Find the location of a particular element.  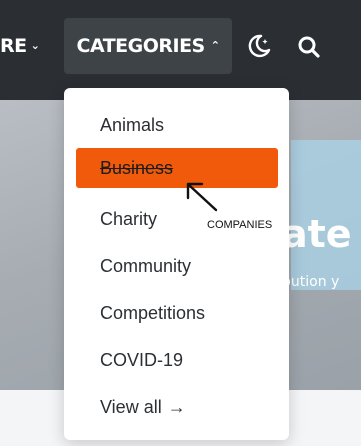

menu-item-label: Competitions is located at coordinates (153, 313).